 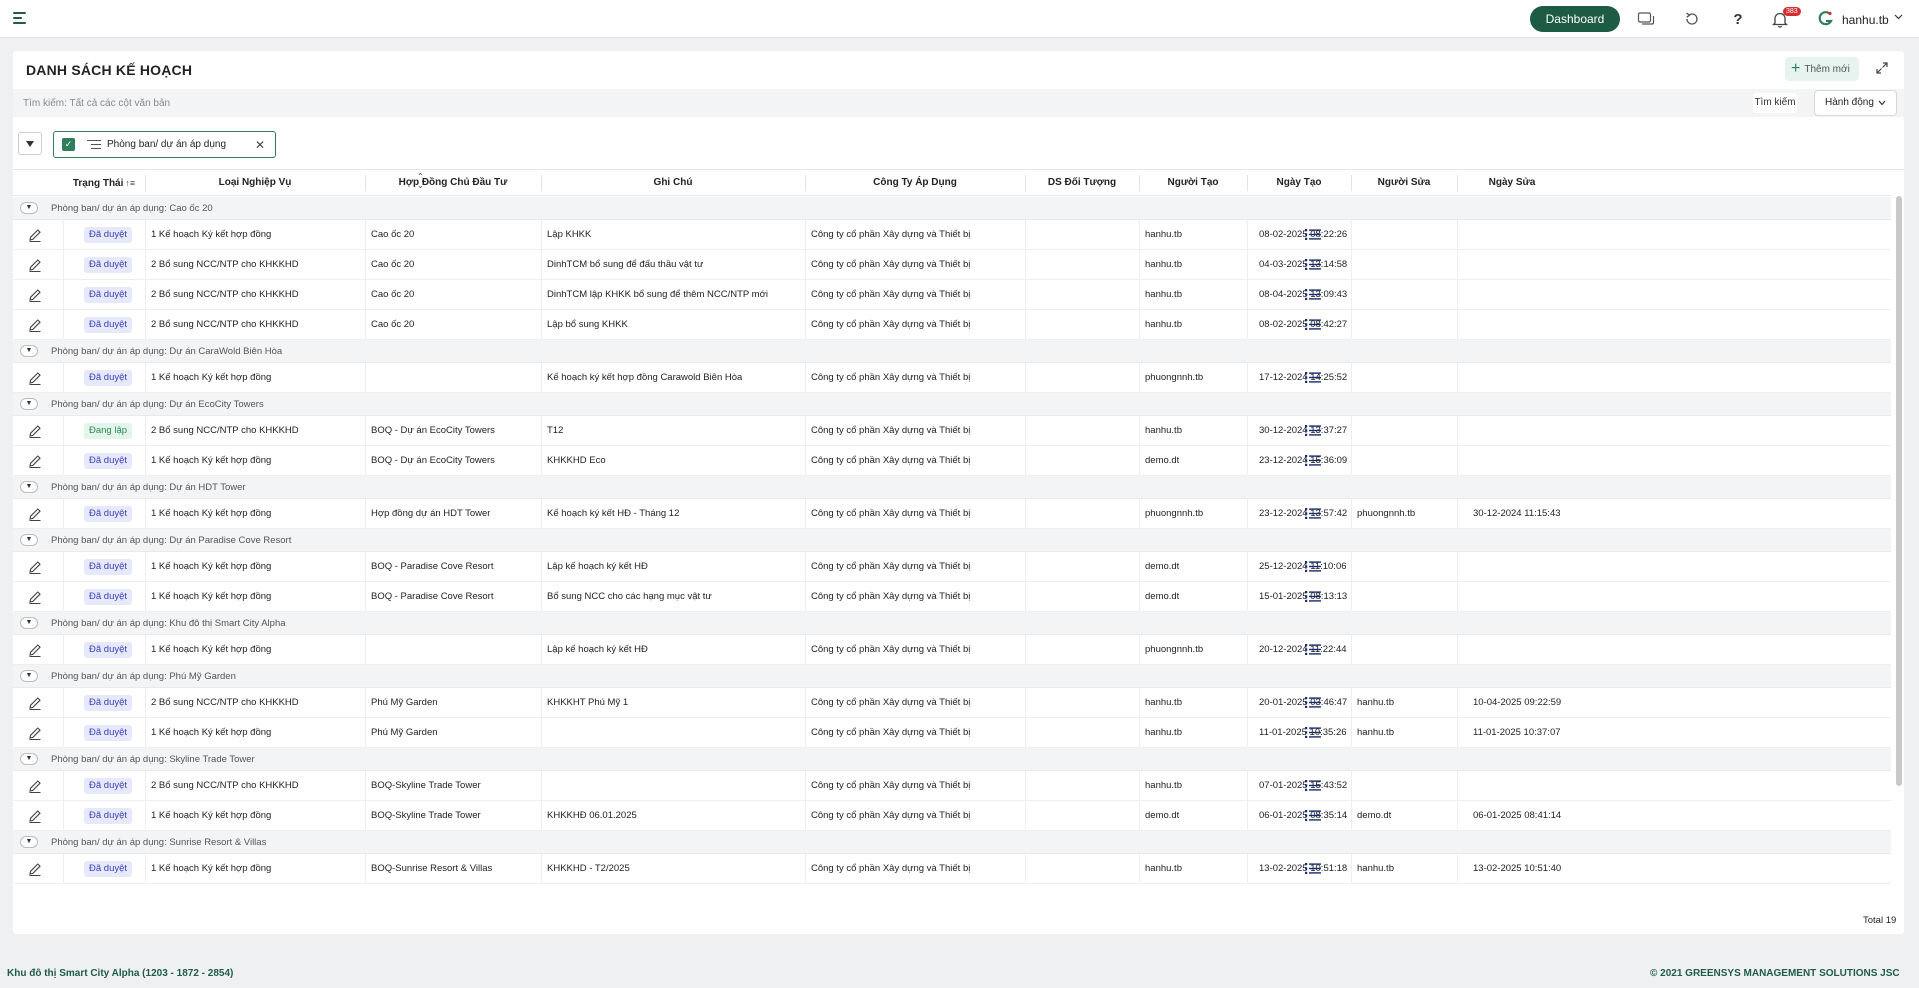 What do you see at coordinates (30, 143) in the screenshot?
I see `group-toggle-button` at bounding box center [30, 143].